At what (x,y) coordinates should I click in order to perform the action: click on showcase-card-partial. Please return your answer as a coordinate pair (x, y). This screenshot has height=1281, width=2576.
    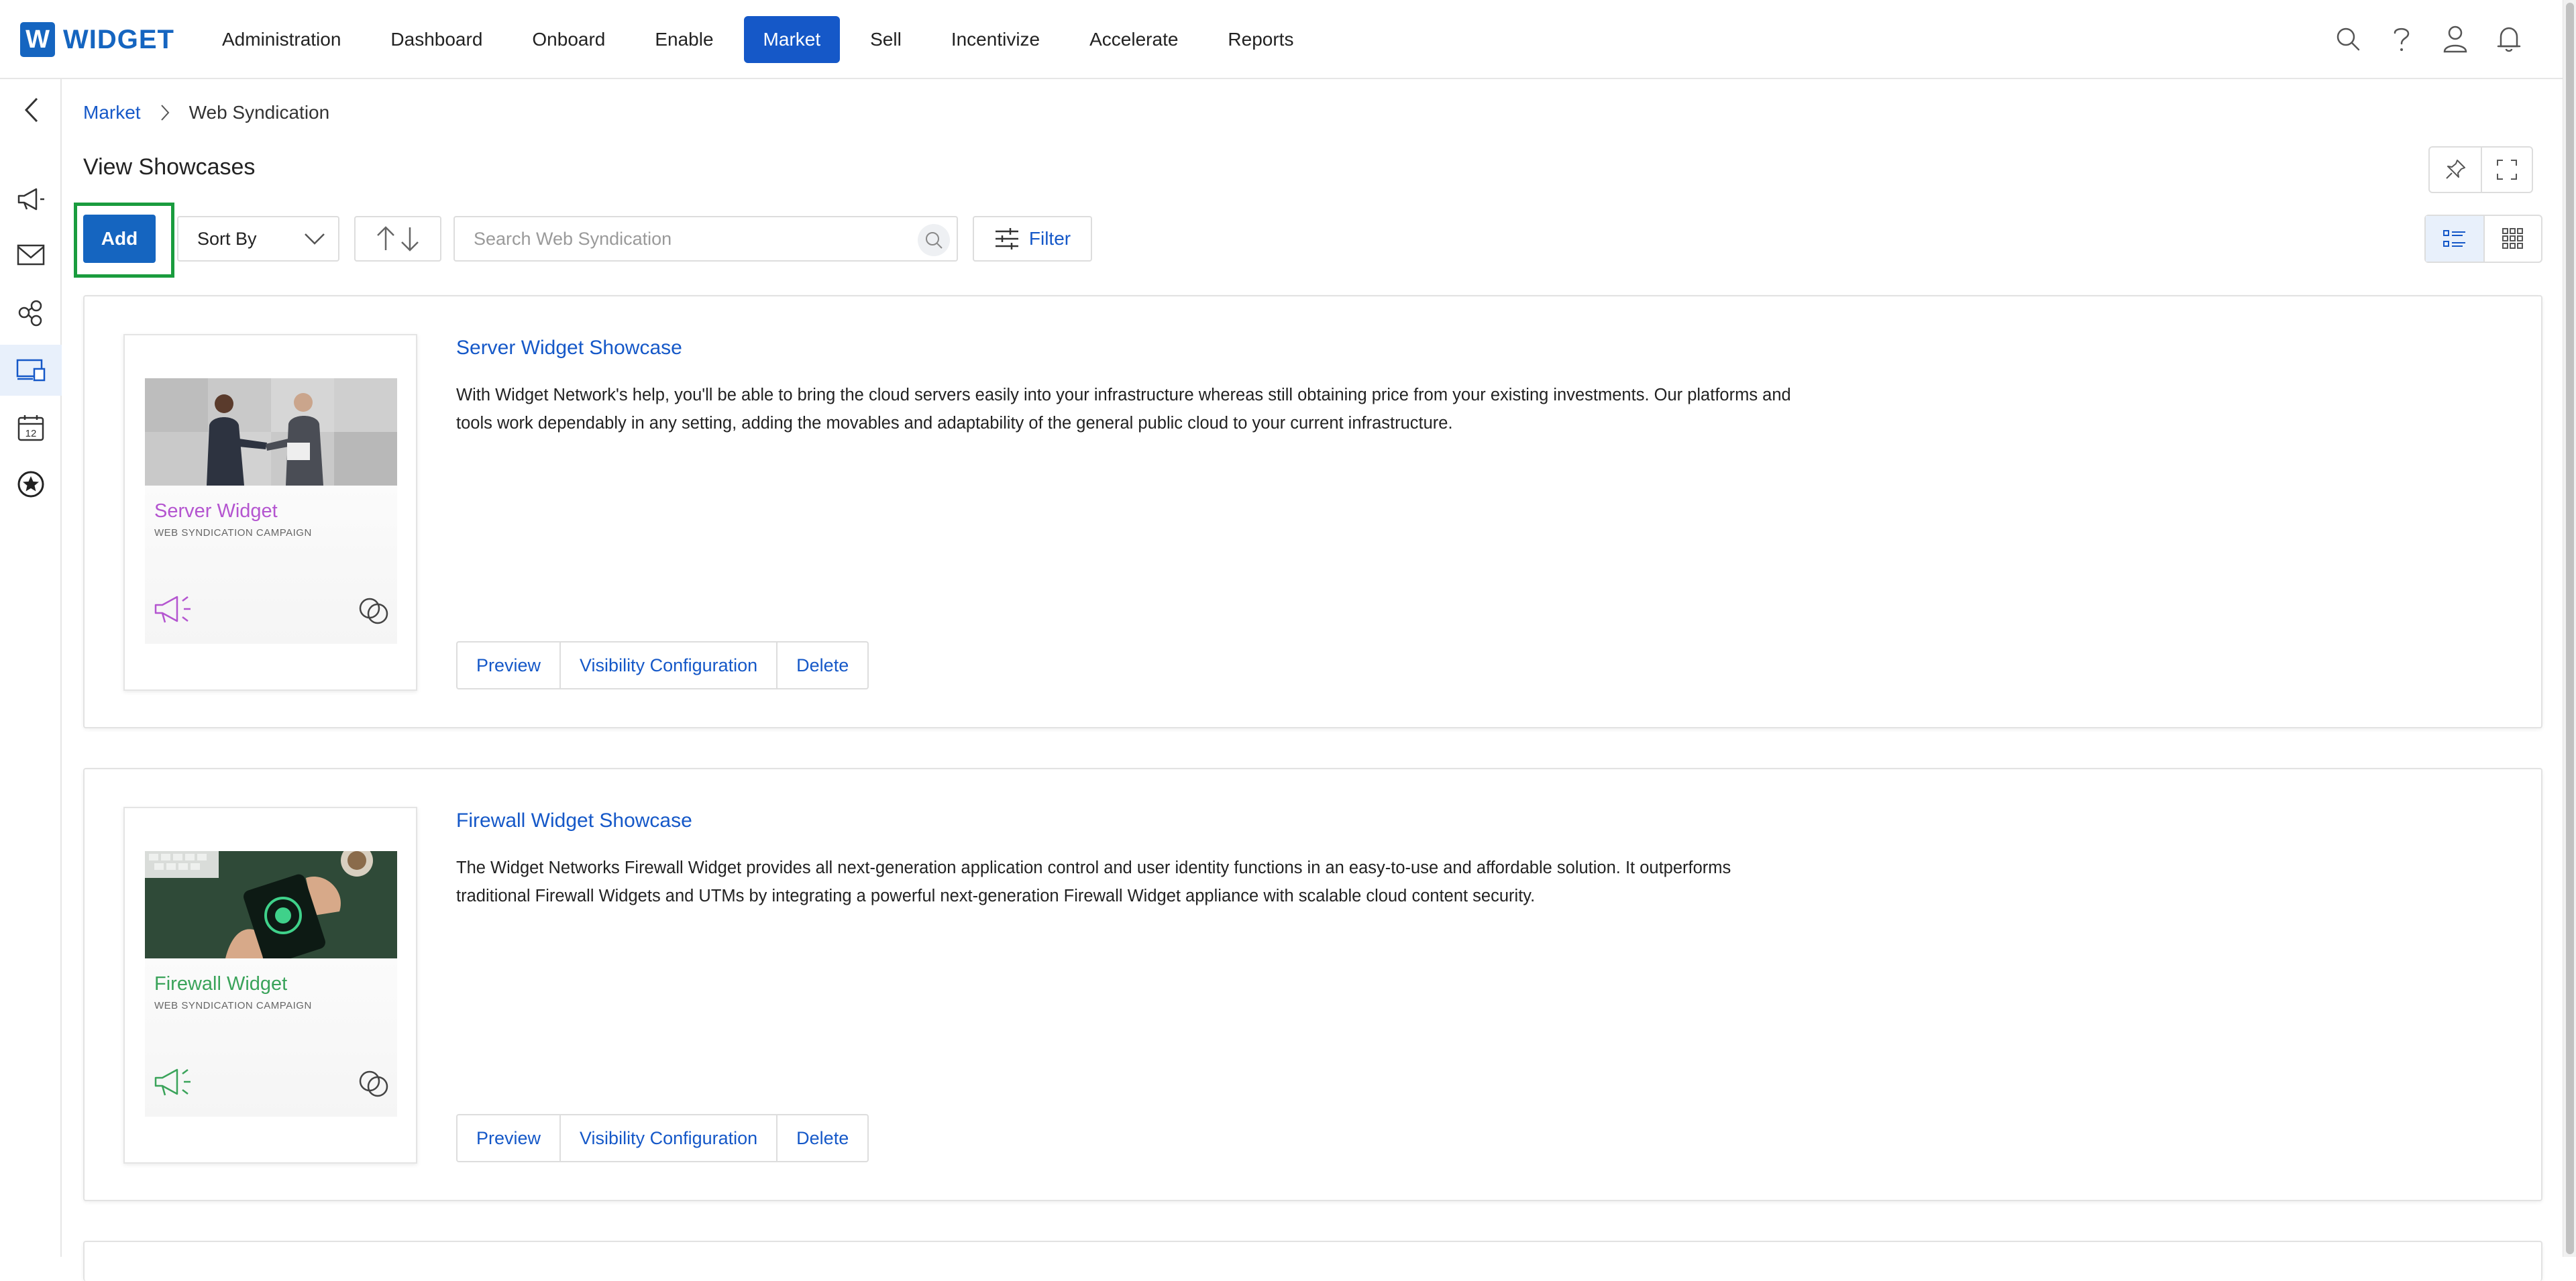
    Looking at the image, I should click on (1312, 1261).